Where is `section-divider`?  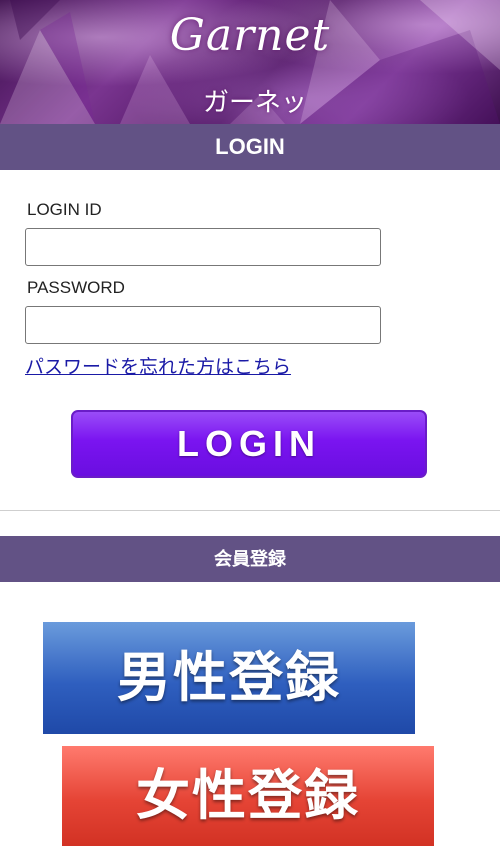
section-divider is located at coordinates (250, 510).